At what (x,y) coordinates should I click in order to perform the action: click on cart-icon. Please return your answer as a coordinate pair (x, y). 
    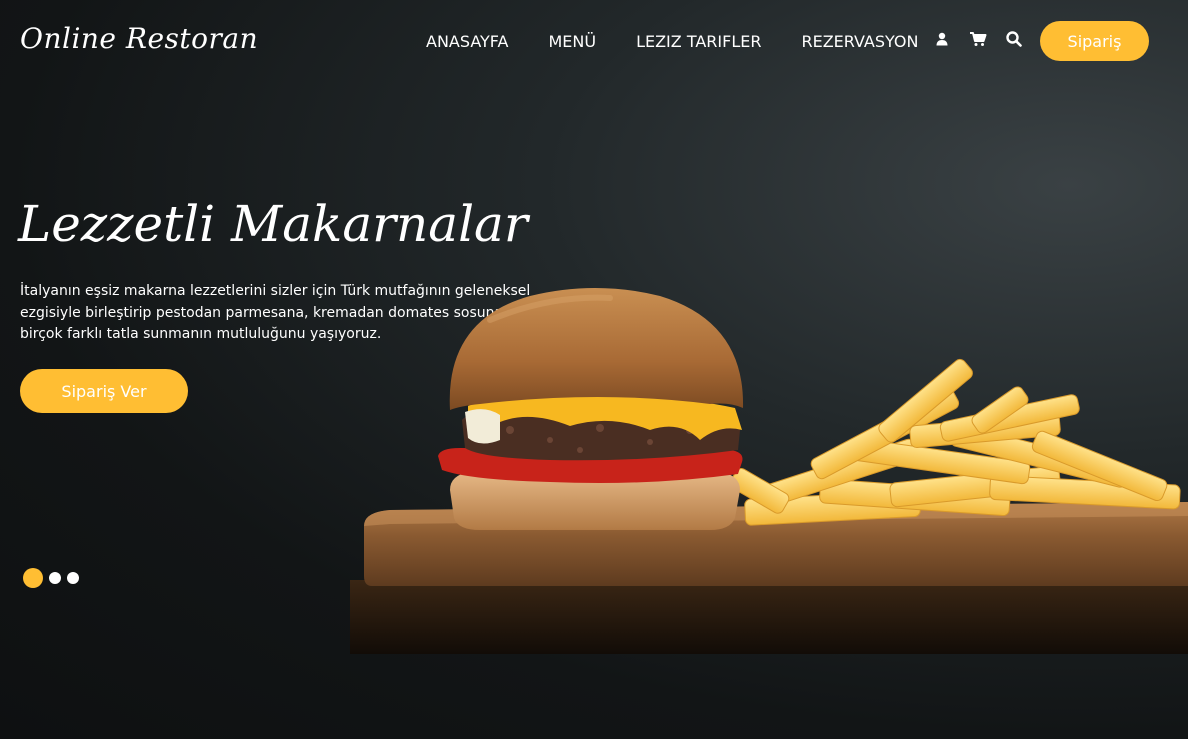
    Looking at the image, I should click on (978, 39).